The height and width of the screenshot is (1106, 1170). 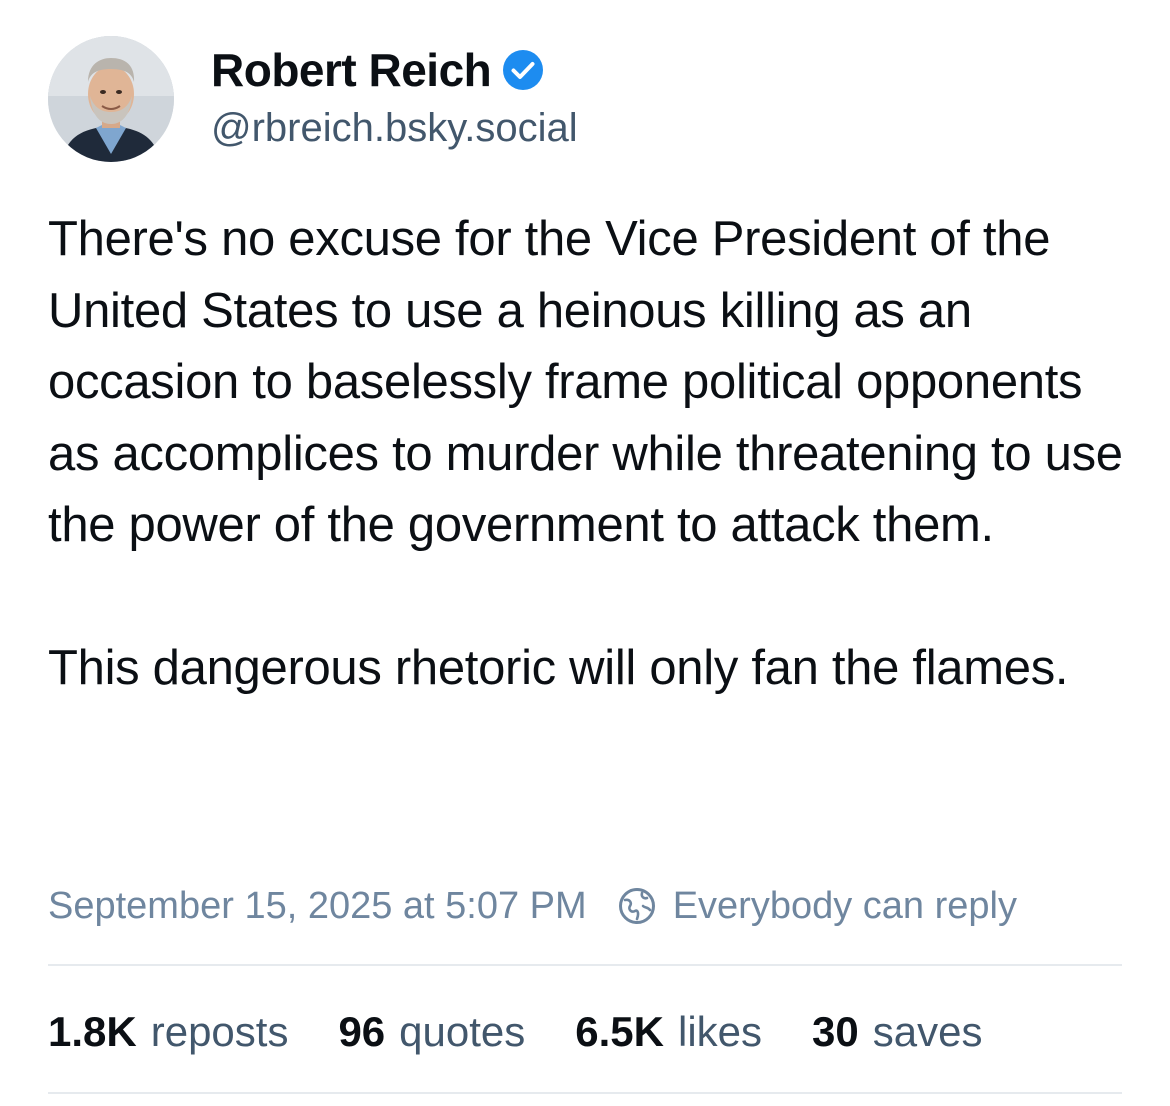 I want to click on avatar, so click(x=111, y=99).